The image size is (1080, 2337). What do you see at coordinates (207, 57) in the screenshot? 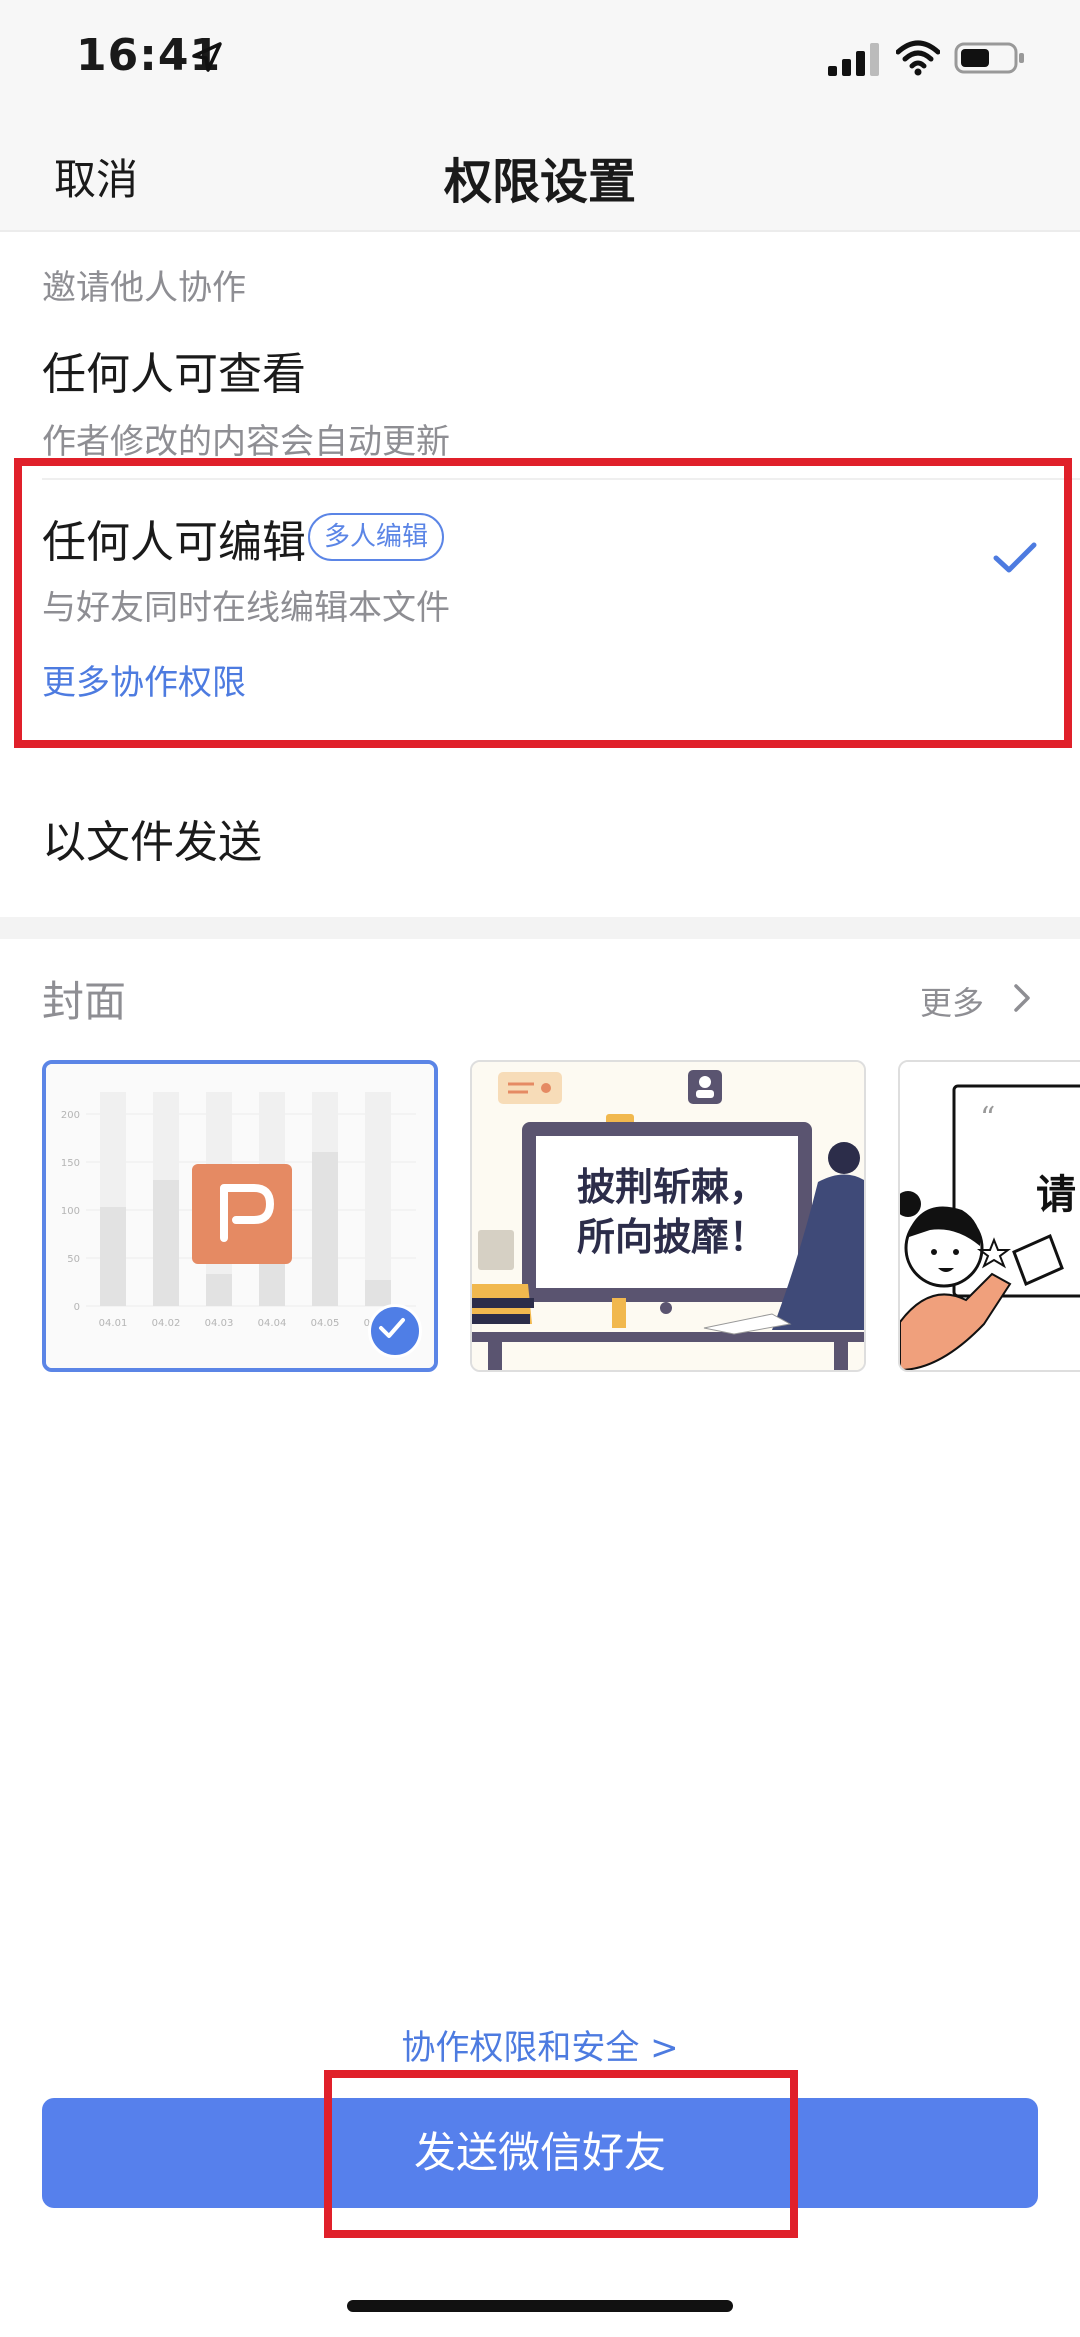
I see `location-arrow-icon` at bounding box center [207, 57].